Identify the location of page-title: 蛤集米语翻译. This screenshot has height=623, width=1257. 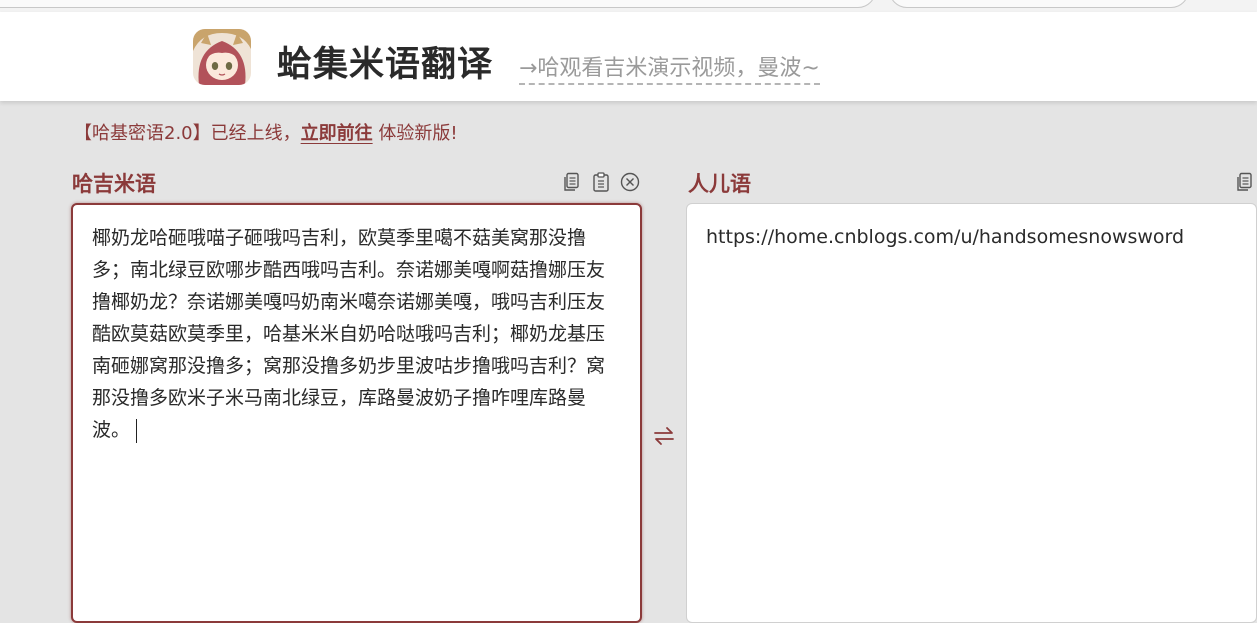
(385, 65).